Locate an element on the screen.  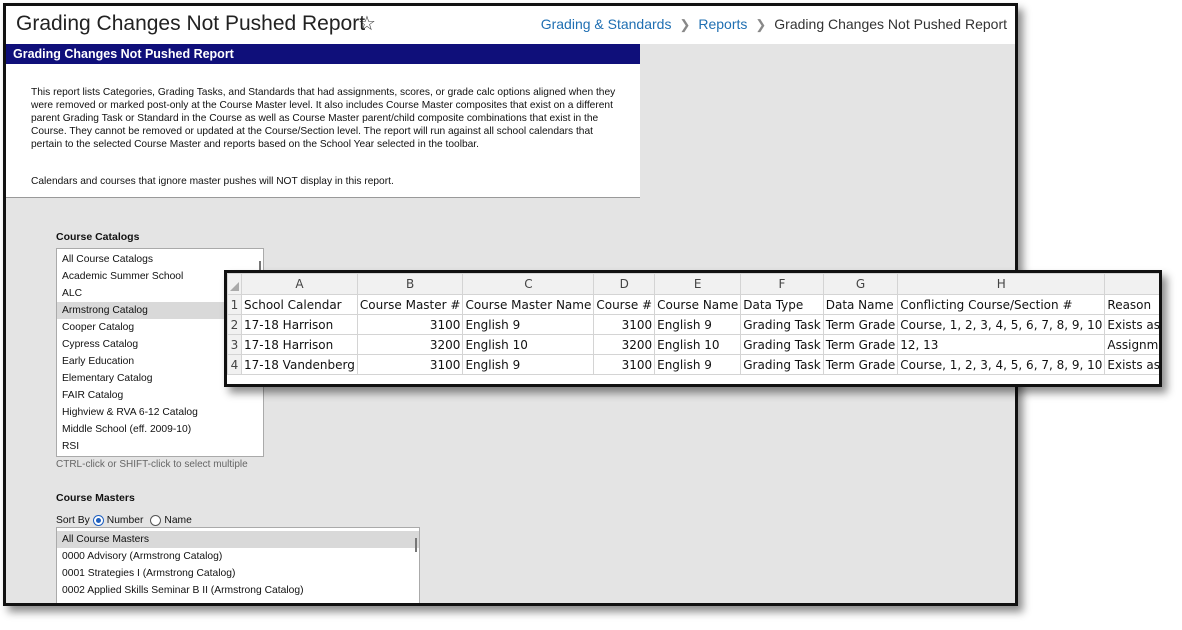
sort-by-group: Sort By Number Name is located at coordinates (124, 520).